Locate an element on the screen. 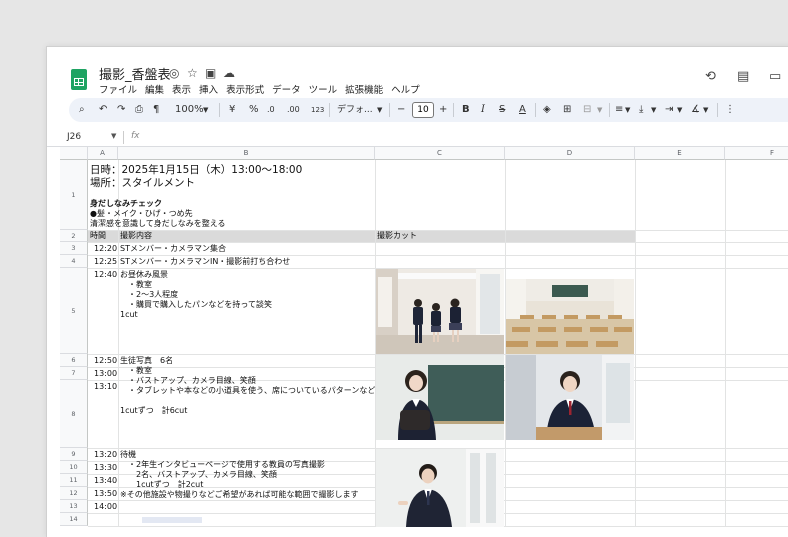 Image resolution: width=788 pixels, height=537 pixels. menu-extensions: 拡張機能 is located at coordinates (364, 89).